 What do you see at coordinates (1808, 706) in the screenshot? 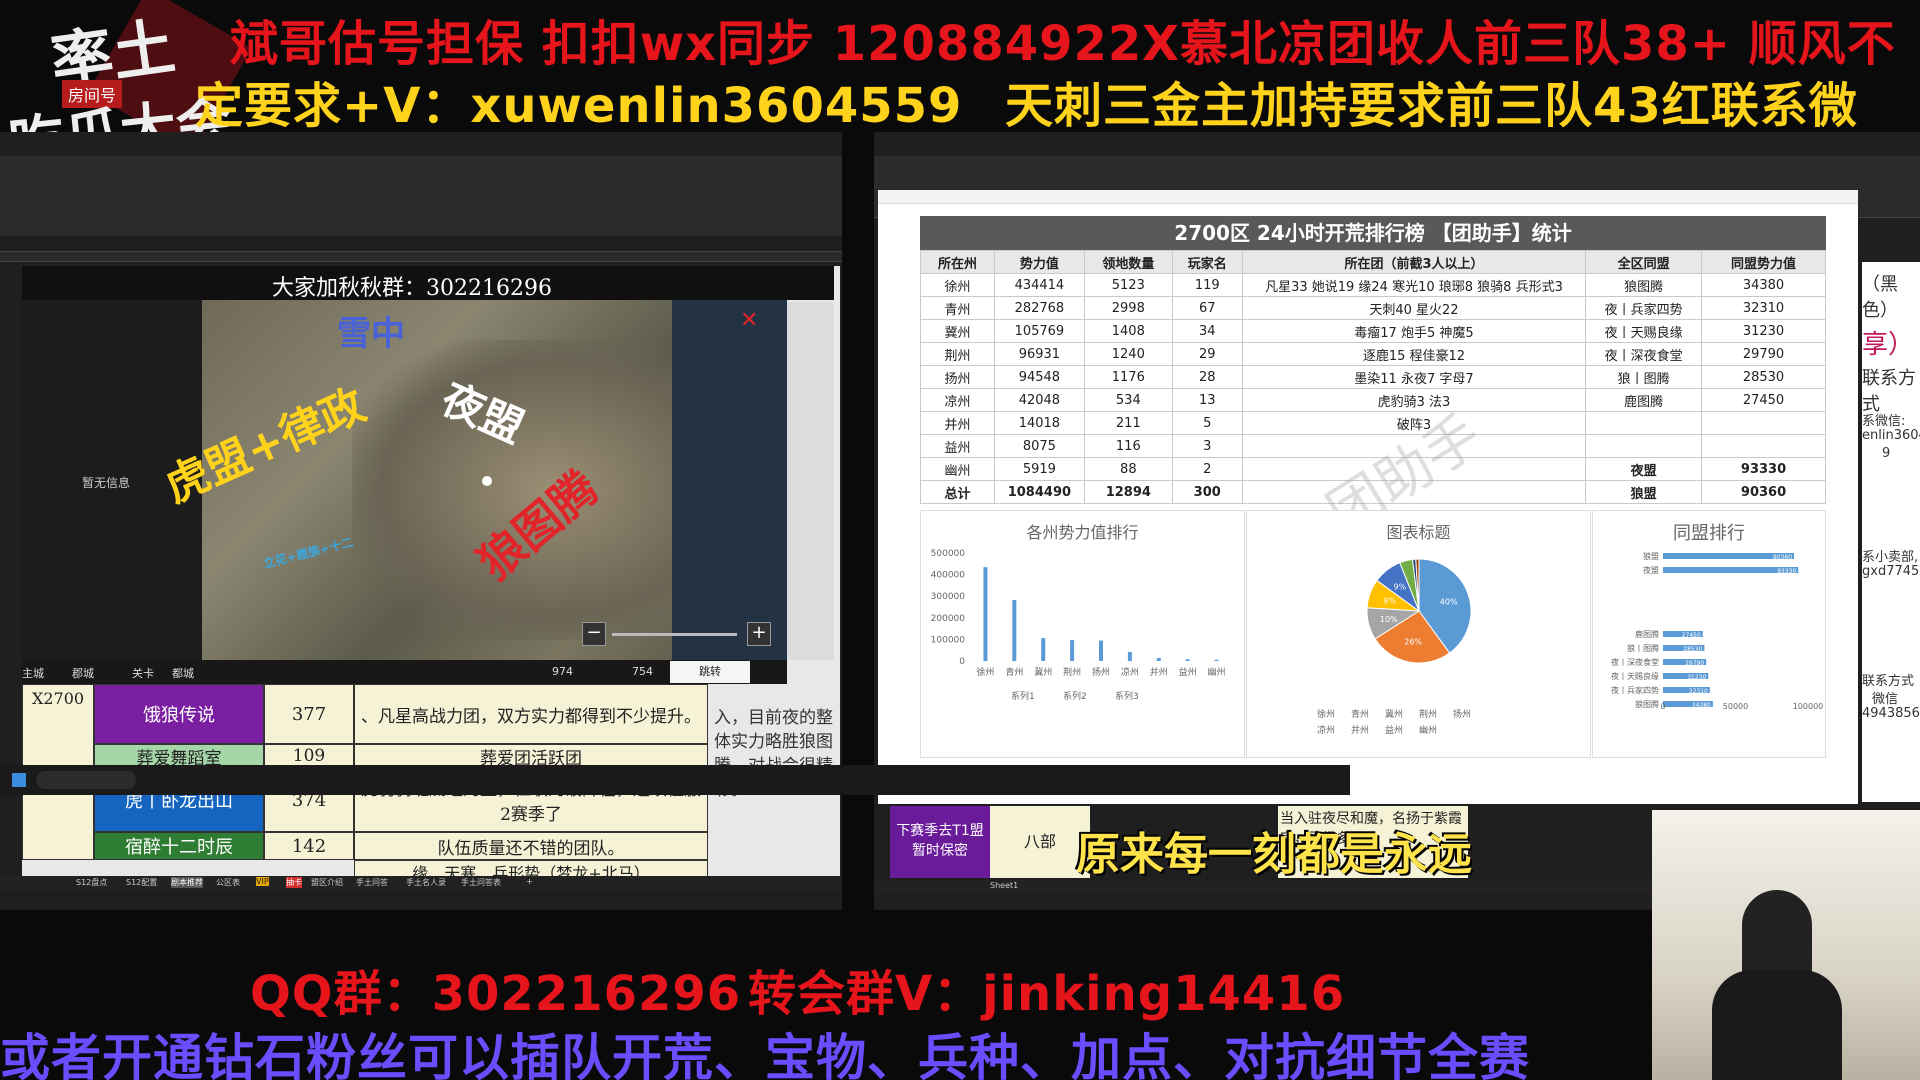
I see `chart3-xtick: 100000` at bounding box center [1808, 706].